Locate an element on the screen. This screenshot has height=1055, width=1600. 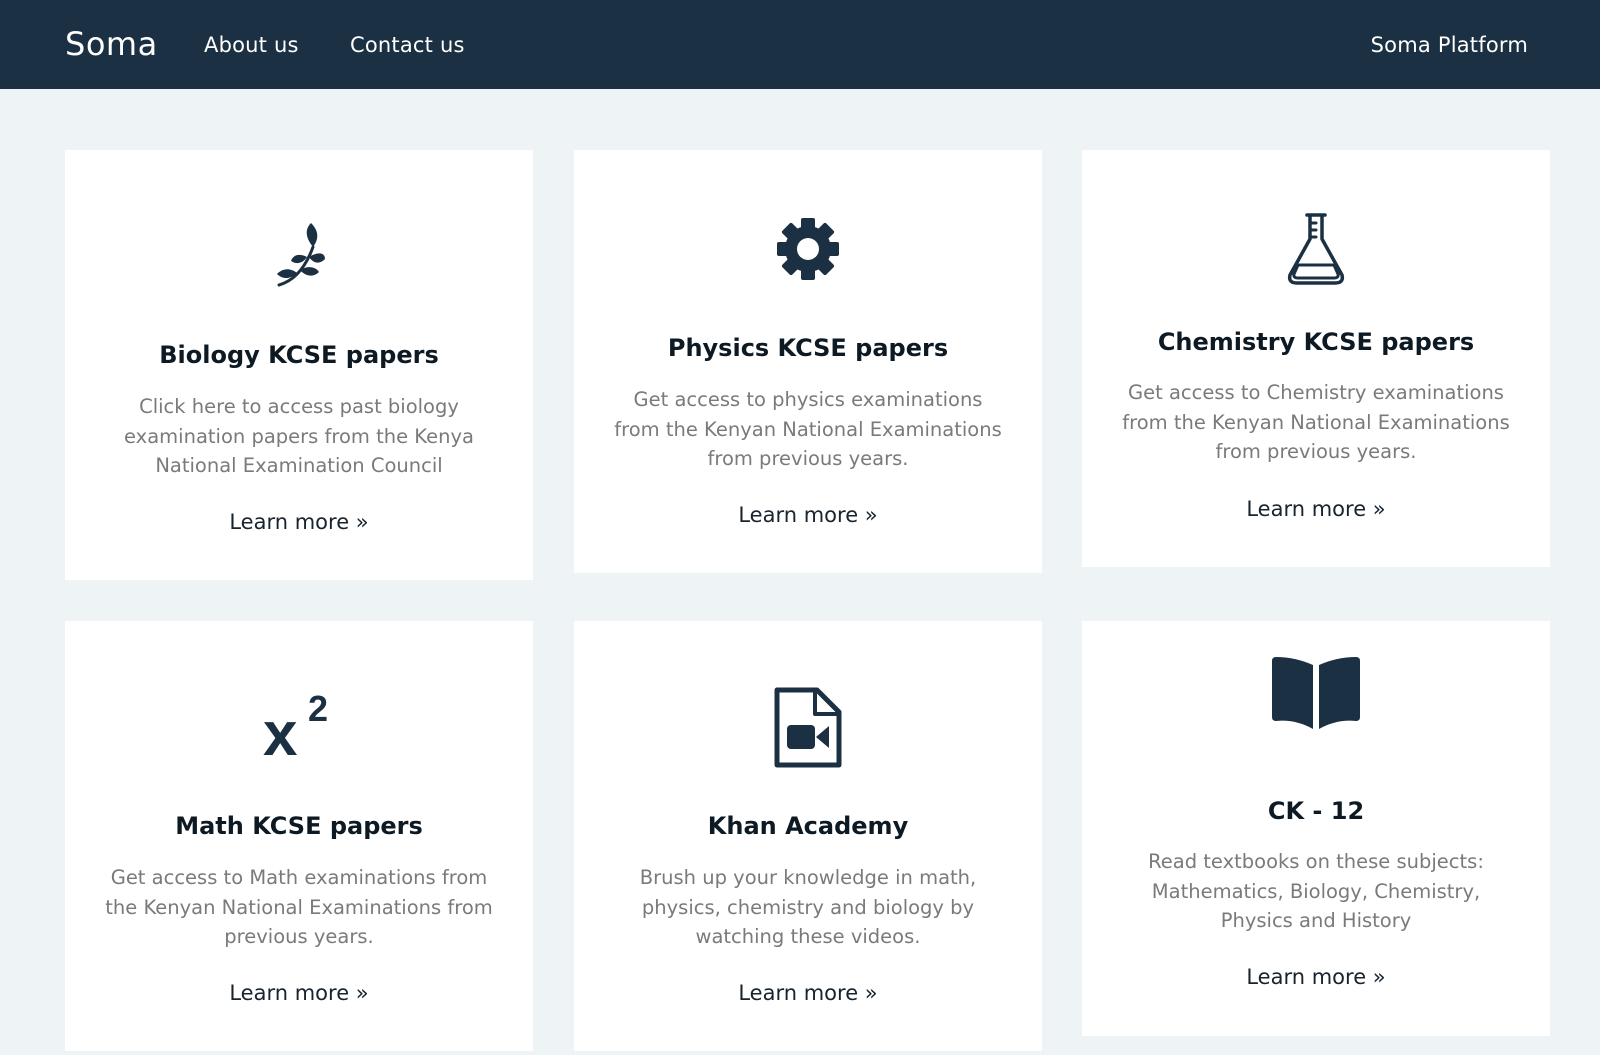
gear-icon is located at coordinates (808, 249).